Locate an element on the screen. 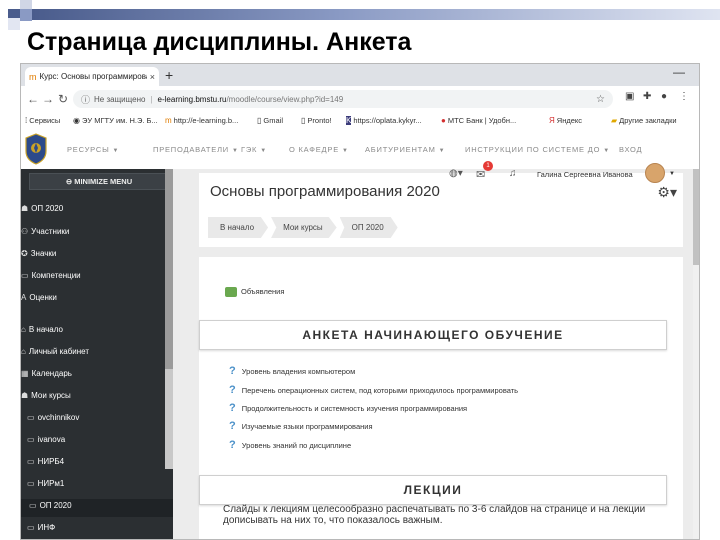  back-arrow-icon: ← is located at coordinates (33, 99).